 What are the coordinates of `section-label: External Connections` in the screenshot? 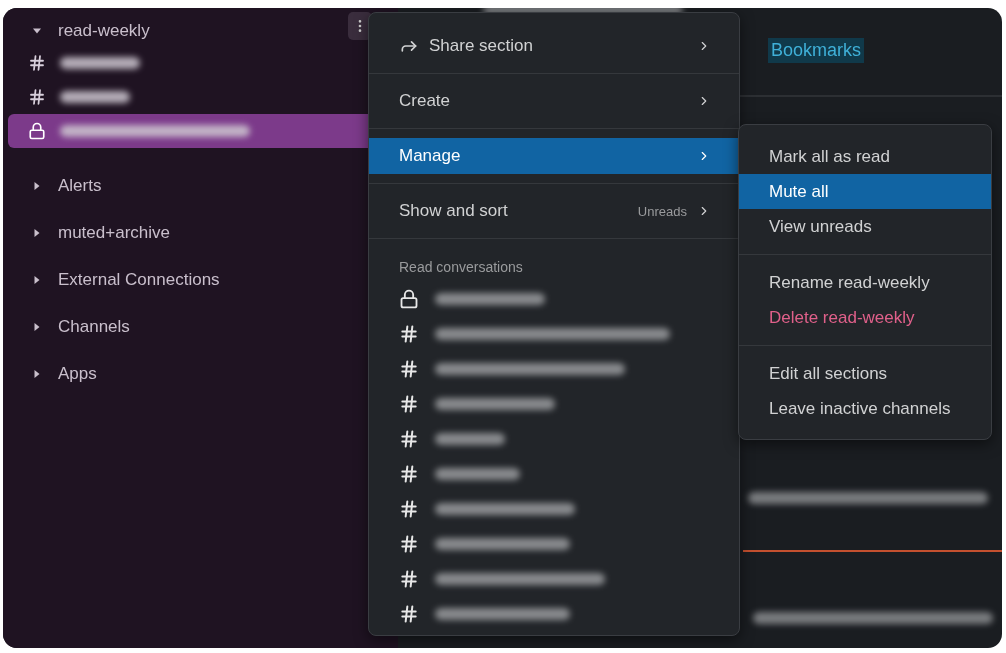 It's located at (139, 279).